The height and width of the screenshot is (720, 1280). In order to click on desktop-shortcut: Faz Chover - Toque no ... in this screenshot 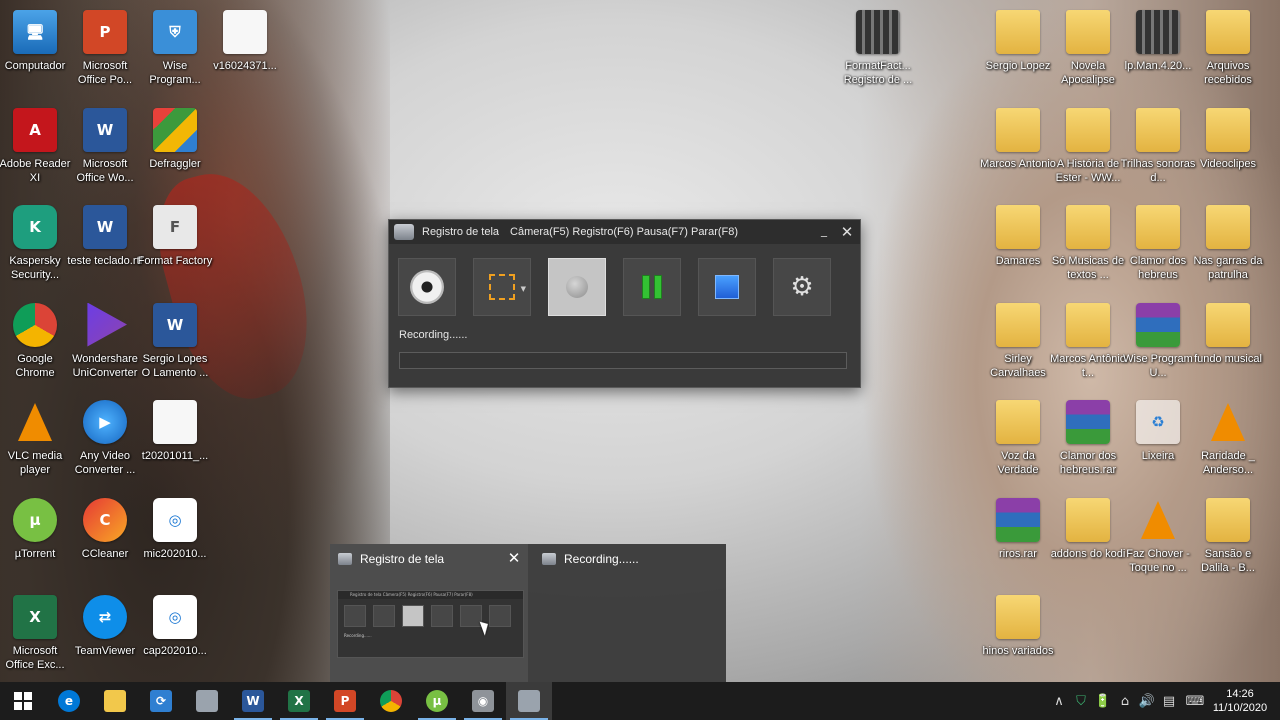, I will do `click(1158, 537)`.